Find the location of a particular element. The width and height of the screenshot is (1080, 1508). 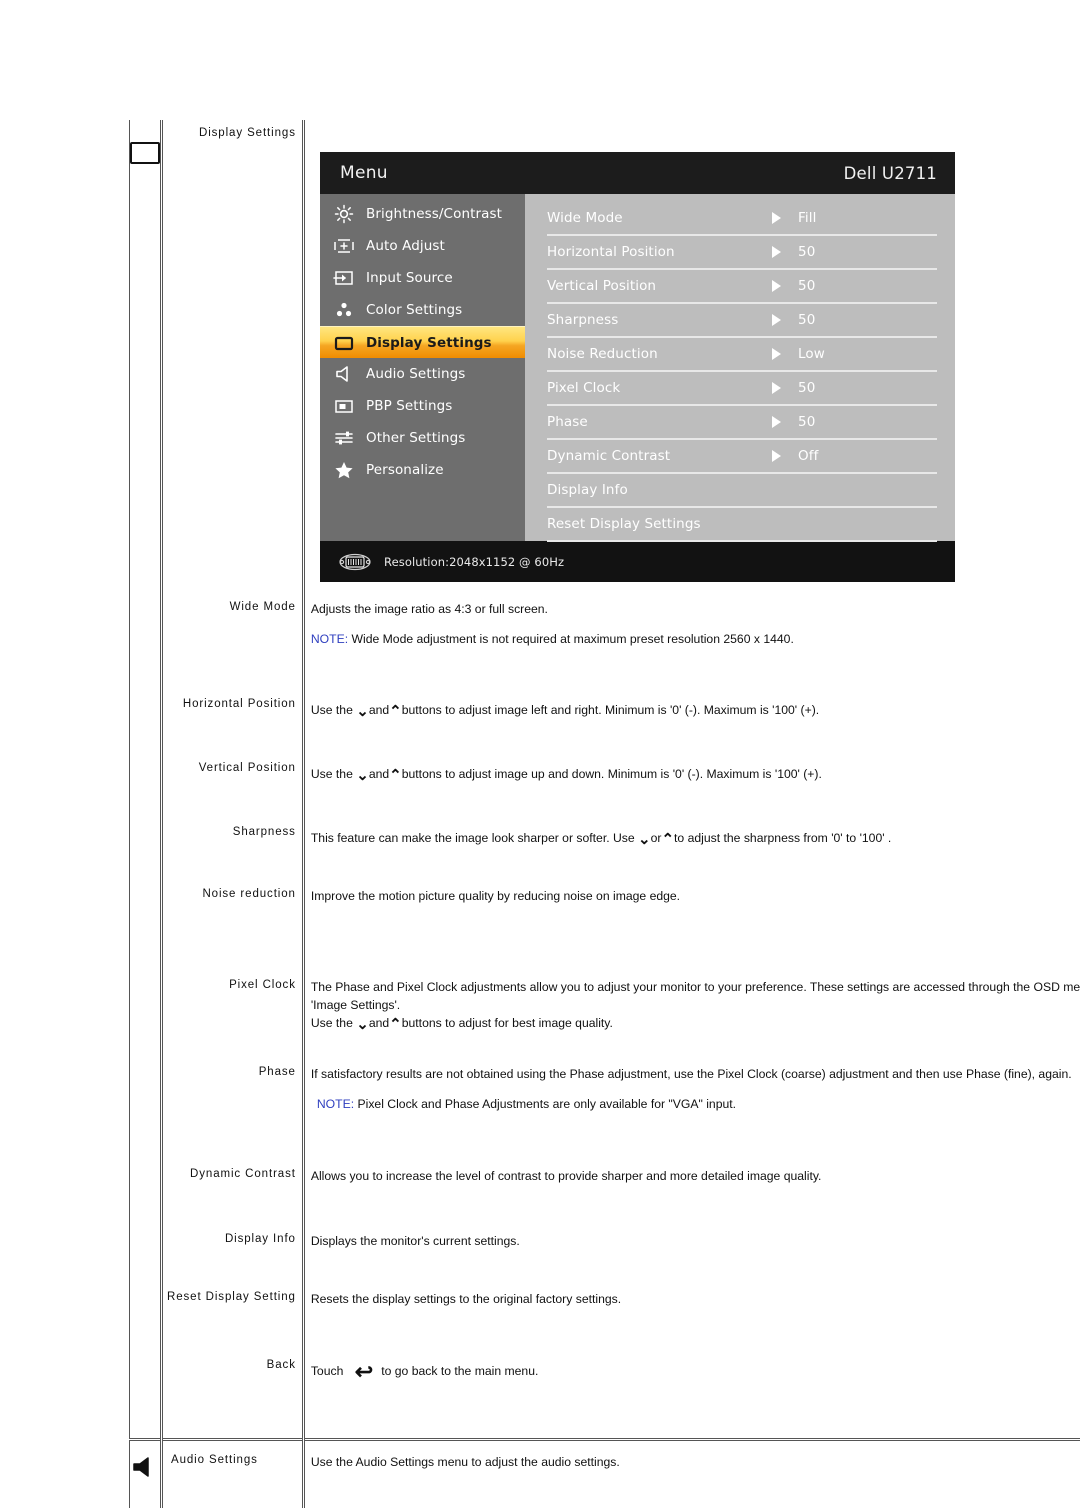

osd-row-value: Low is located at coordinates (867, 354).